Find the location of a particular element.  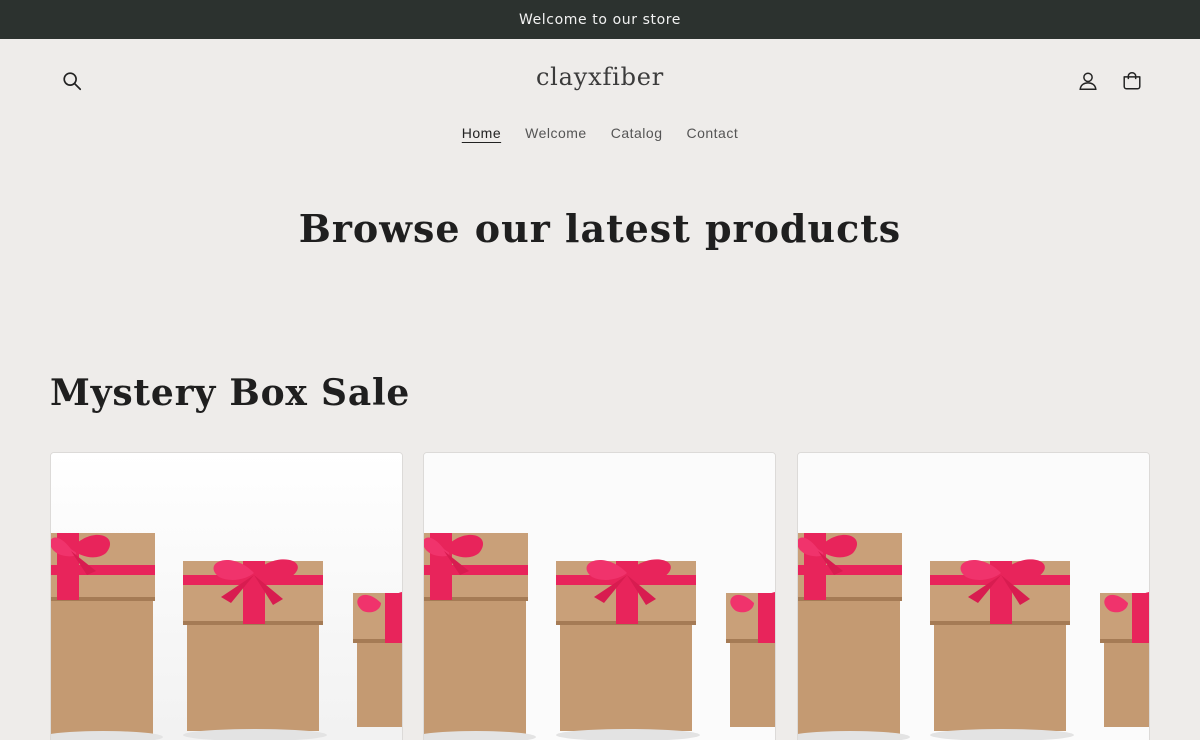

nav-welcome: Welcome is located at coordinates (556, 133).